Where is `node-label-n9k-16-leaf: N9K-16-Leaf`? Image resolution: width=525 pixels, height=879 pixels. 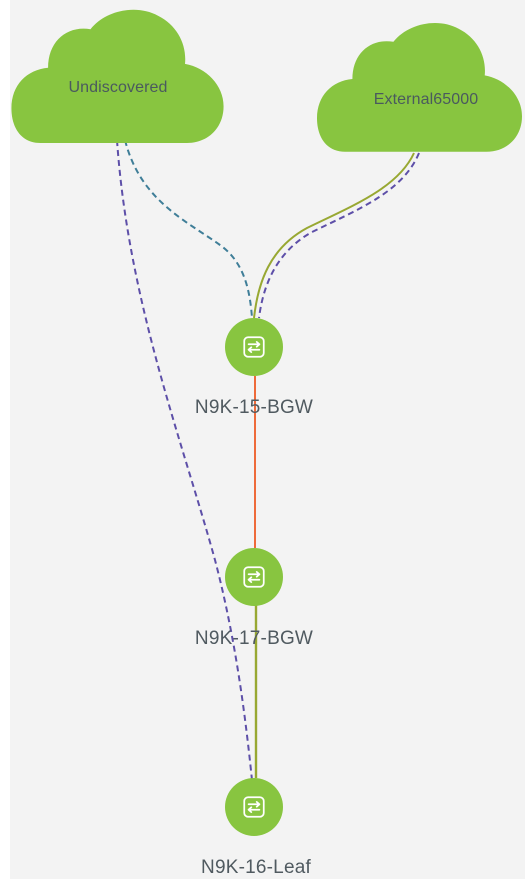
node-label-n9k-16-leaf: N9K-16-Leaf is located at coordinates (256, 867).